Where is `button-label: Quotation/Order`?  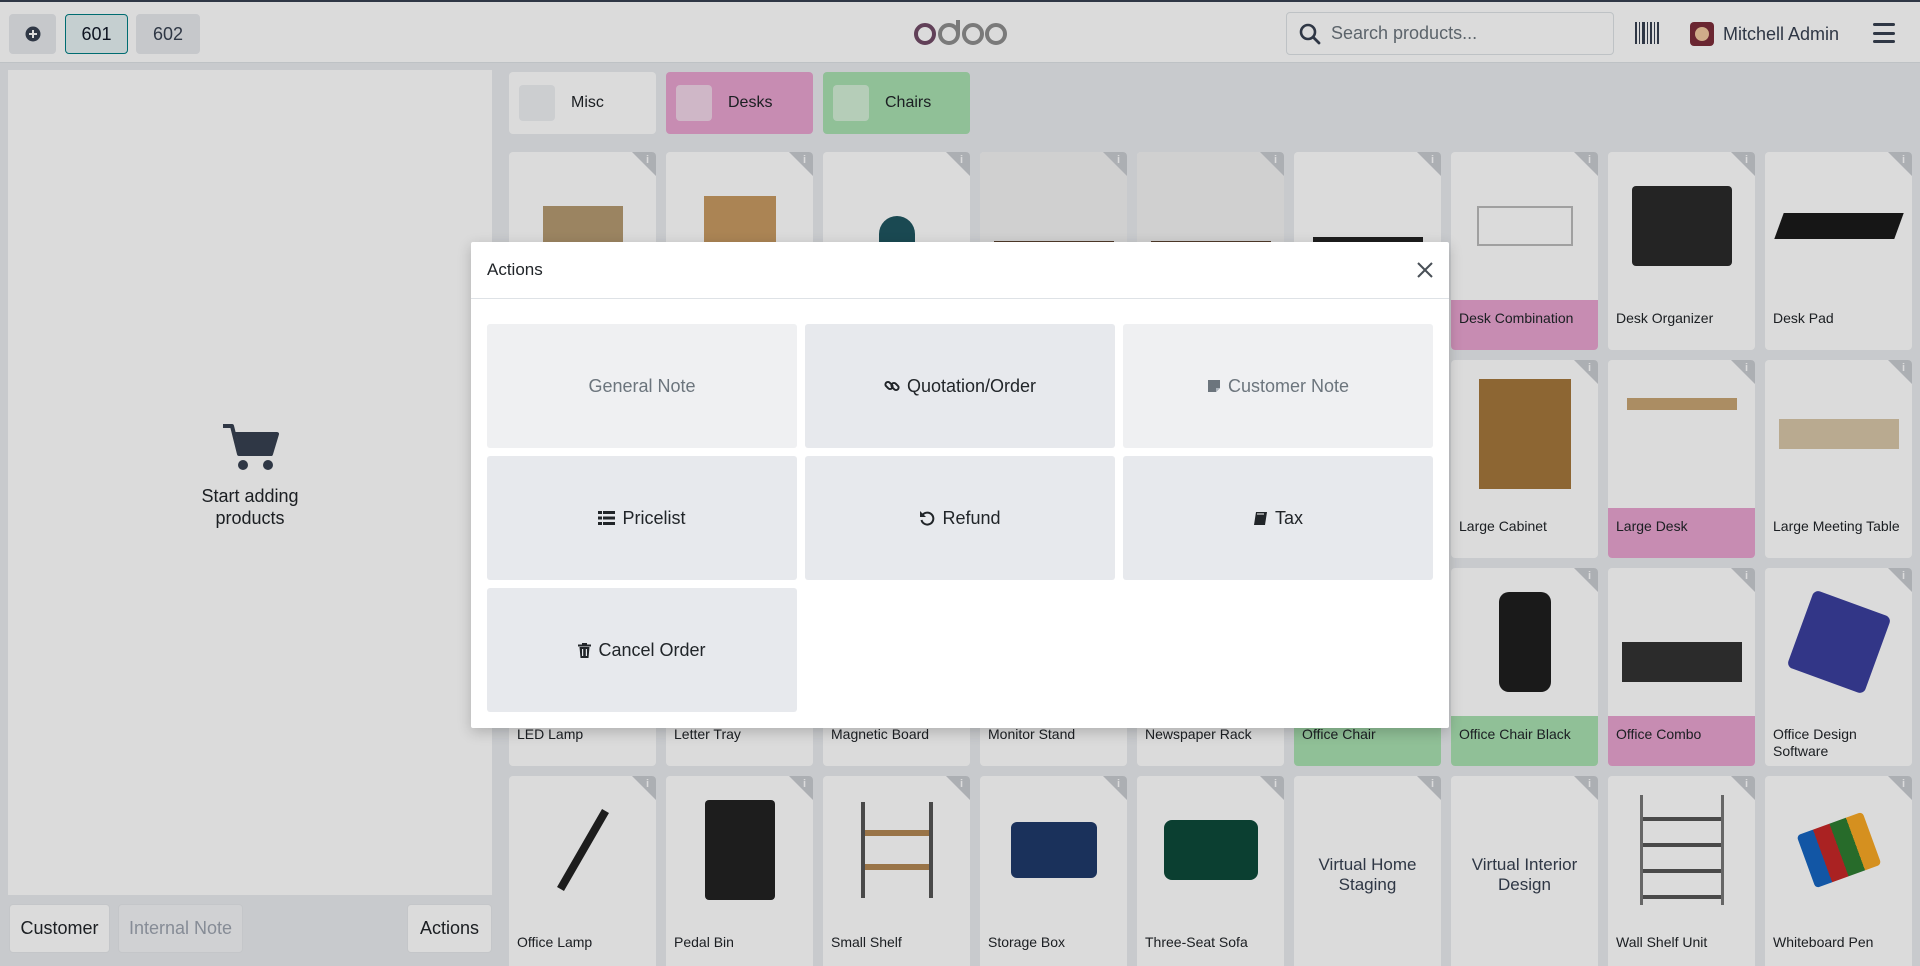
button-label: Quotation/Order is located at coordinates (971, 385).